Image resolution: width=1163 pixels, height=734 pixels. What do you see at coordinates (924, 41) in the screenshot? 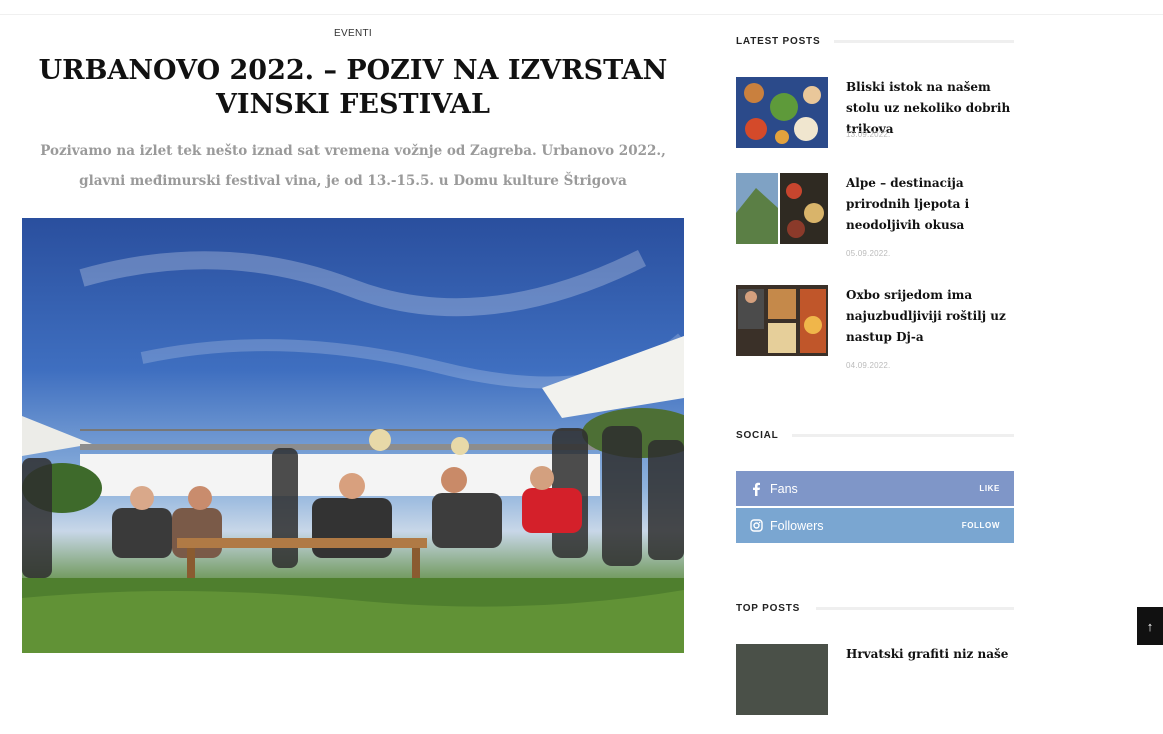
I see `latest-posts-rule` at bounding box center [924, 41].